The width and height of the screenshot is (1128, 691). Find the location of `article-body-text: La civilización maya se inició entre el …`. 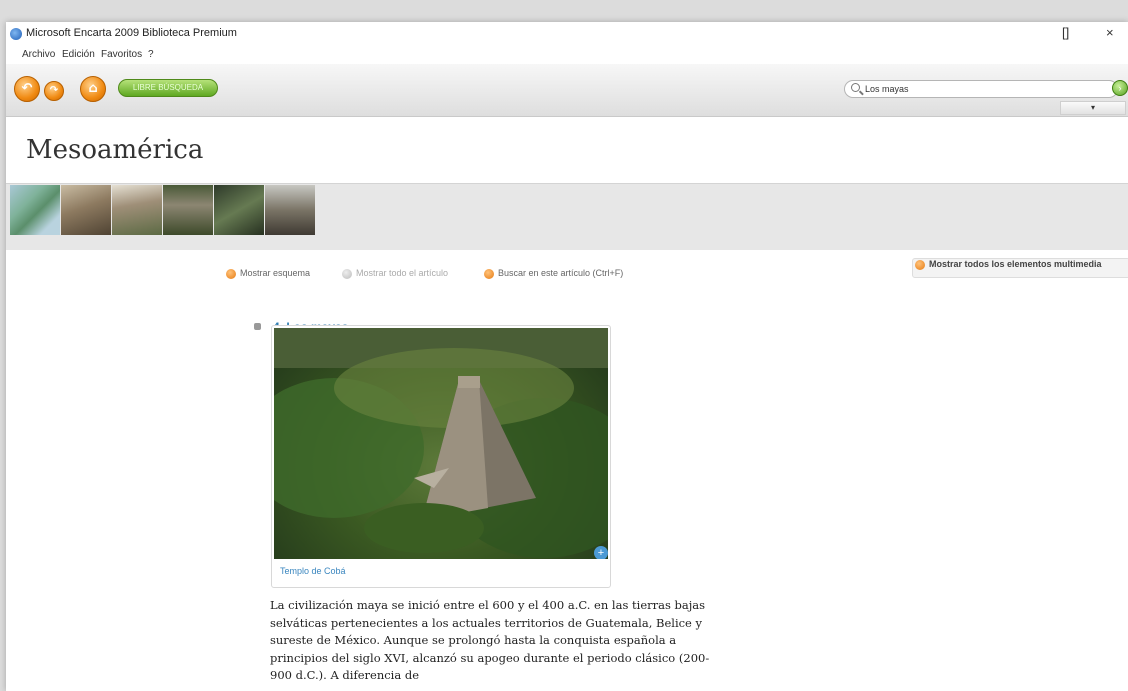

article-body-text: La civilización maya se inició entre el … is located at coordinates (490, 640).